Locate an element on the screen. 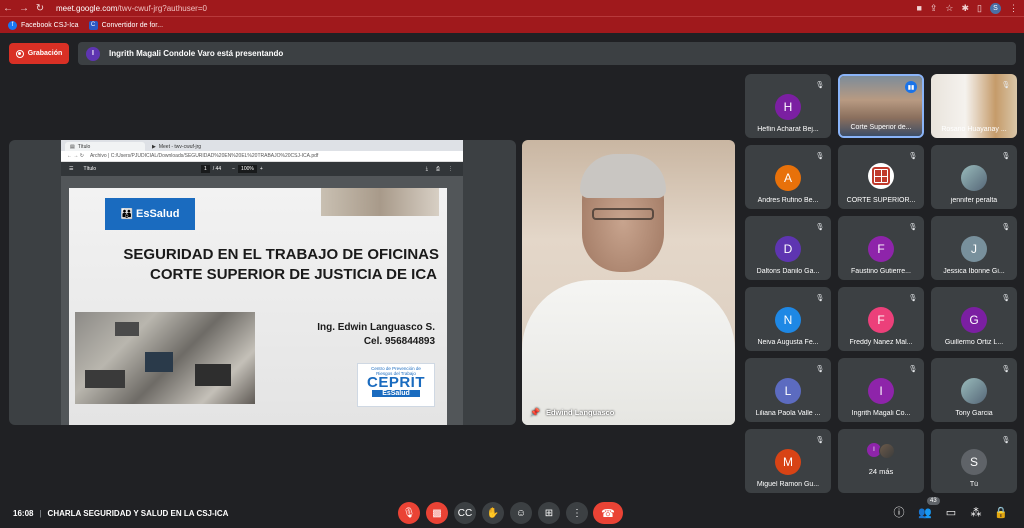 This screenshot has height=528, width=1024. end-call-button: ☎ is located at coordinates (608, 513).